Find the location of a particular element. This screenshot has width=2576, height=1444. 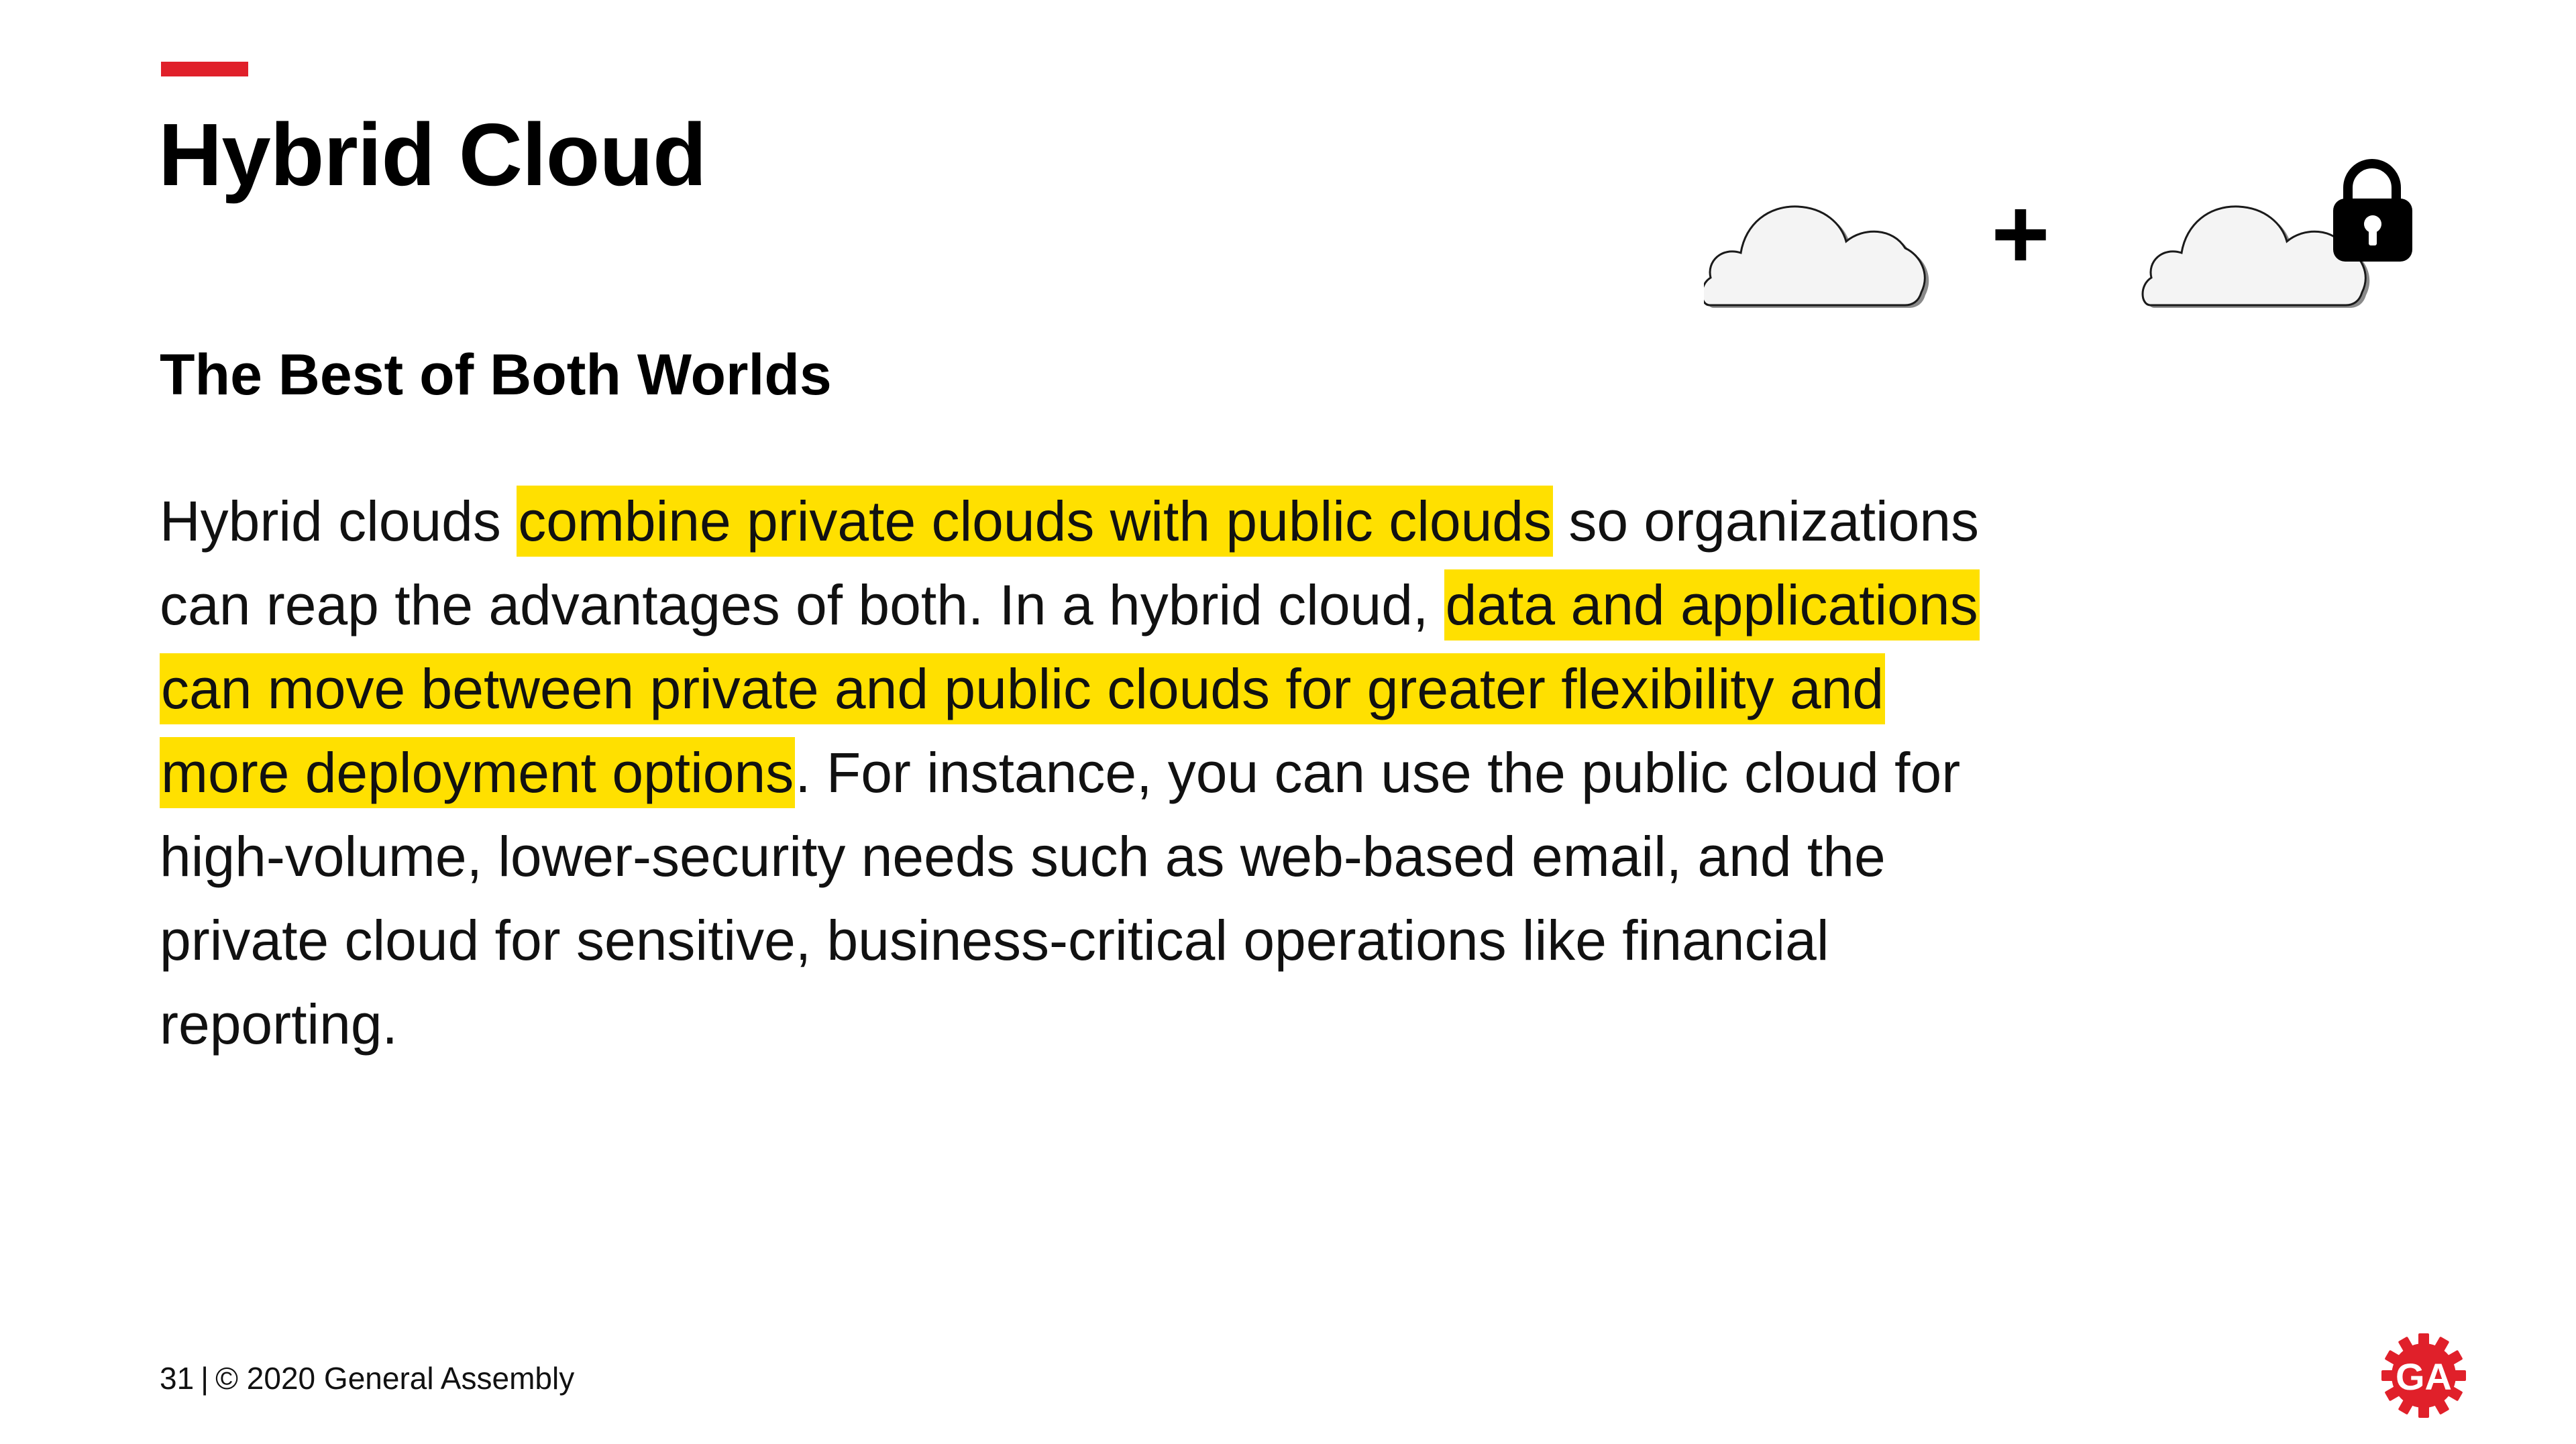

plus-sign: + is located at coordinates (2020, 233).